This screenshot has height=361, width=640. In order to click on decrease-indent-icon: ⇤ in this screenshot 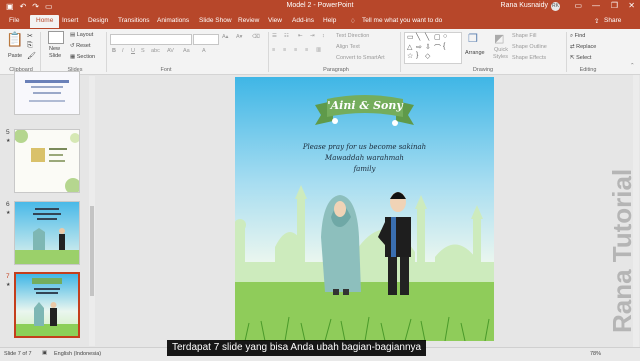, I will do `click(300, 36)`.